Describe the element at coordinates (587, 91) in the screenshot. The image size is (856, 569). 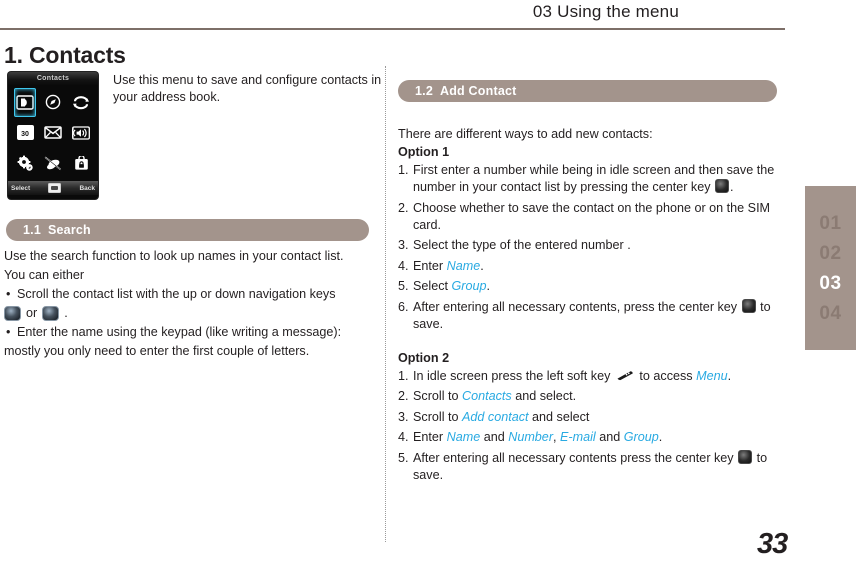
I see `section-pill-add-contact: 1.2 Add Contact` at that location.